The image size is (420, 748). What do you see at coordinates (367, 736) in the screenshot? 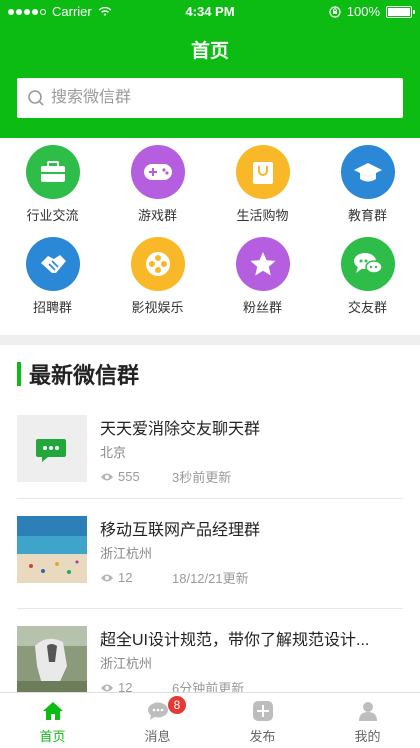
I see `tab-label: 我的` at bounding box center [367, 736].